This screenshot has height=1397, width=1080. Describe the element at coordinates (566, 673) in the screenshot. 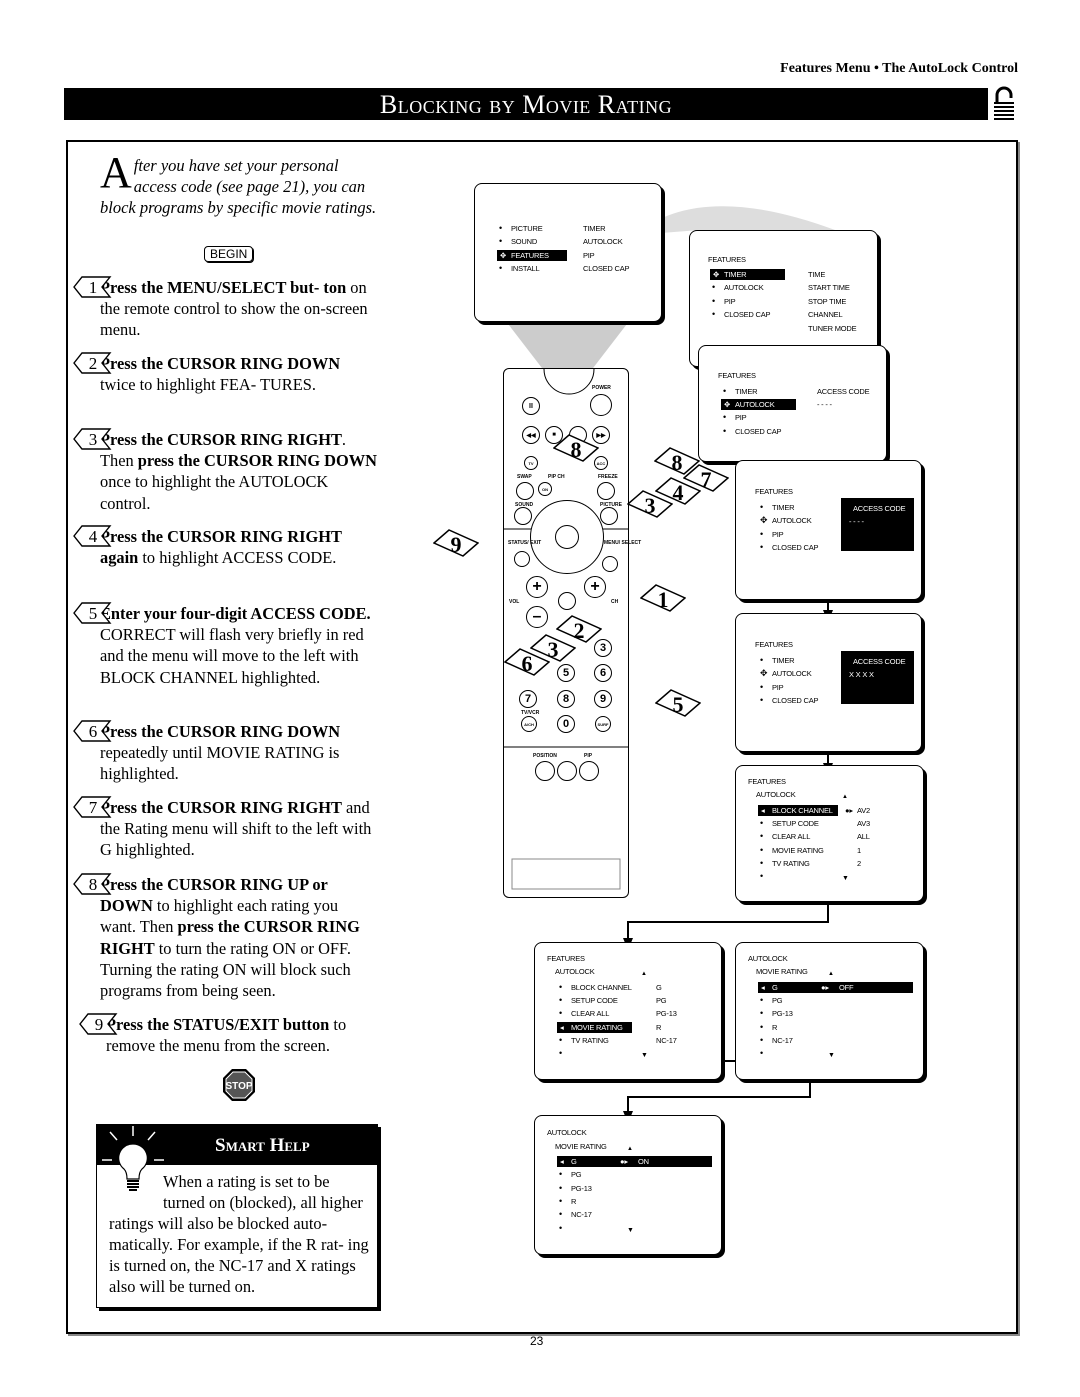

I see `digit-button-5: 5` at that location.